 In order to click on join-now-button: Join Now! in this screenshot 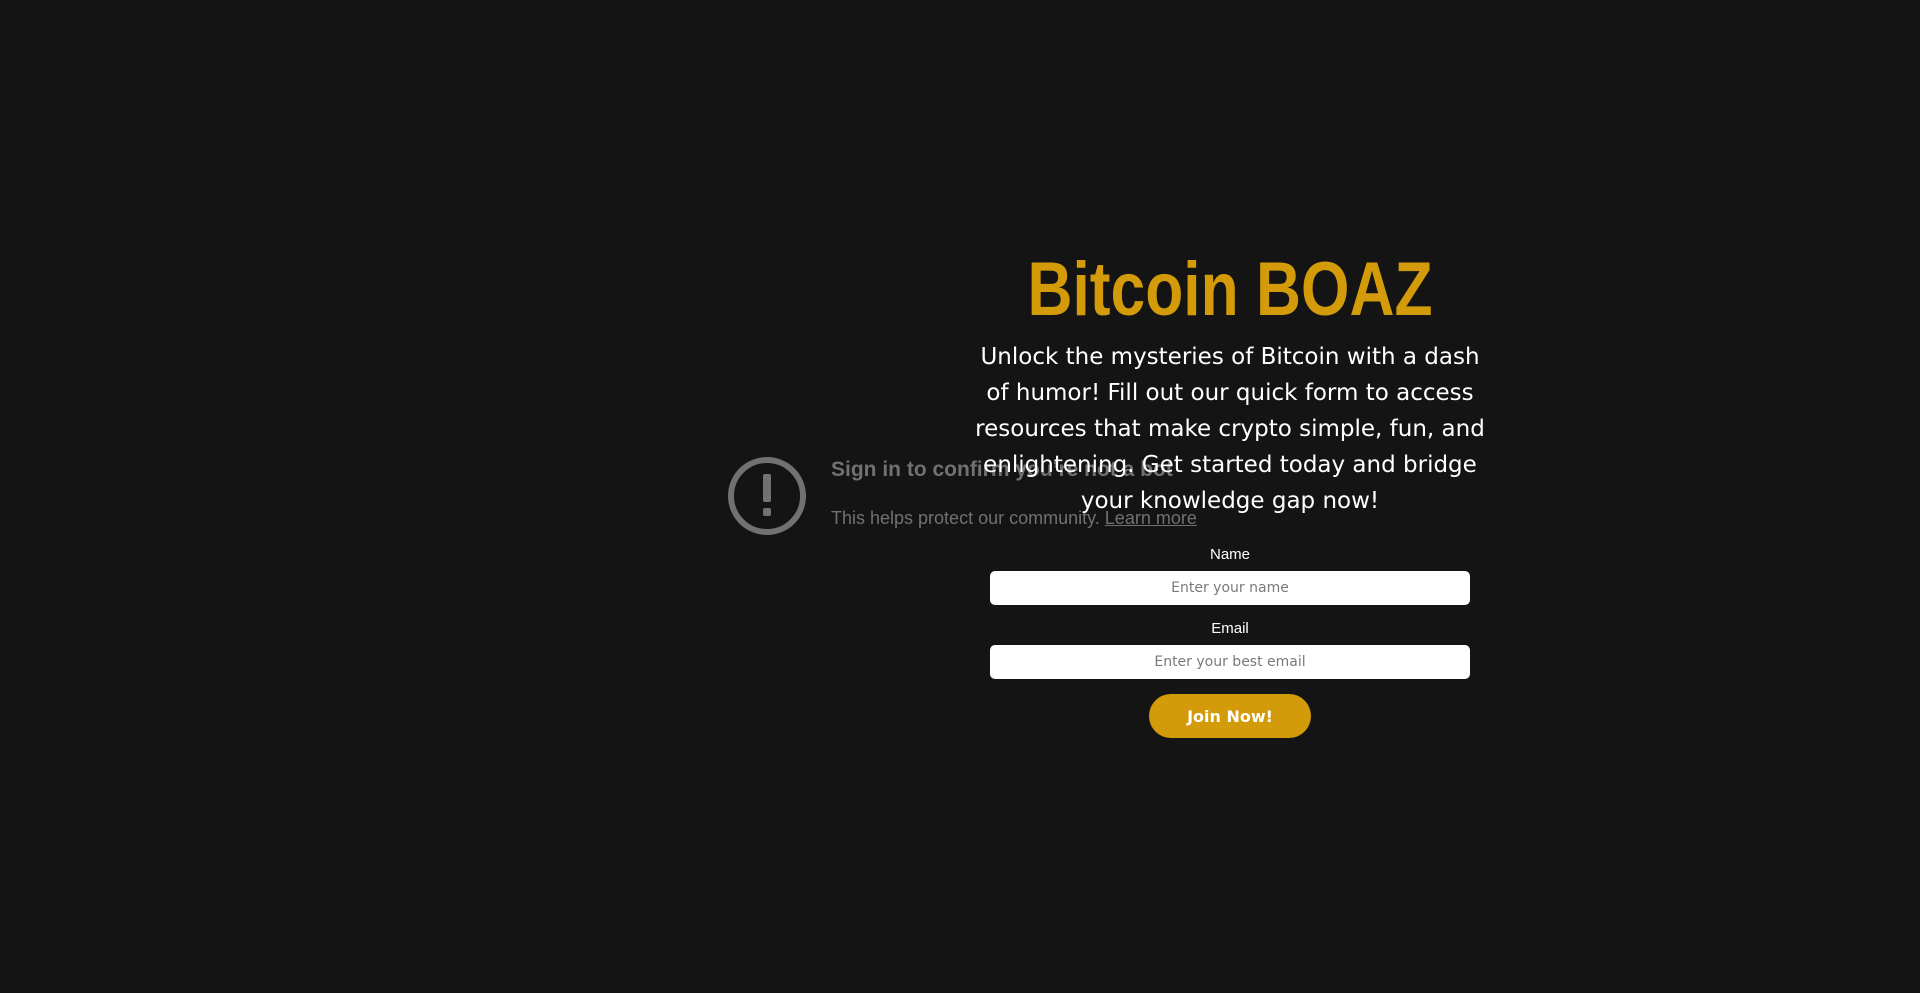, I will do `click(1230, 716)`.